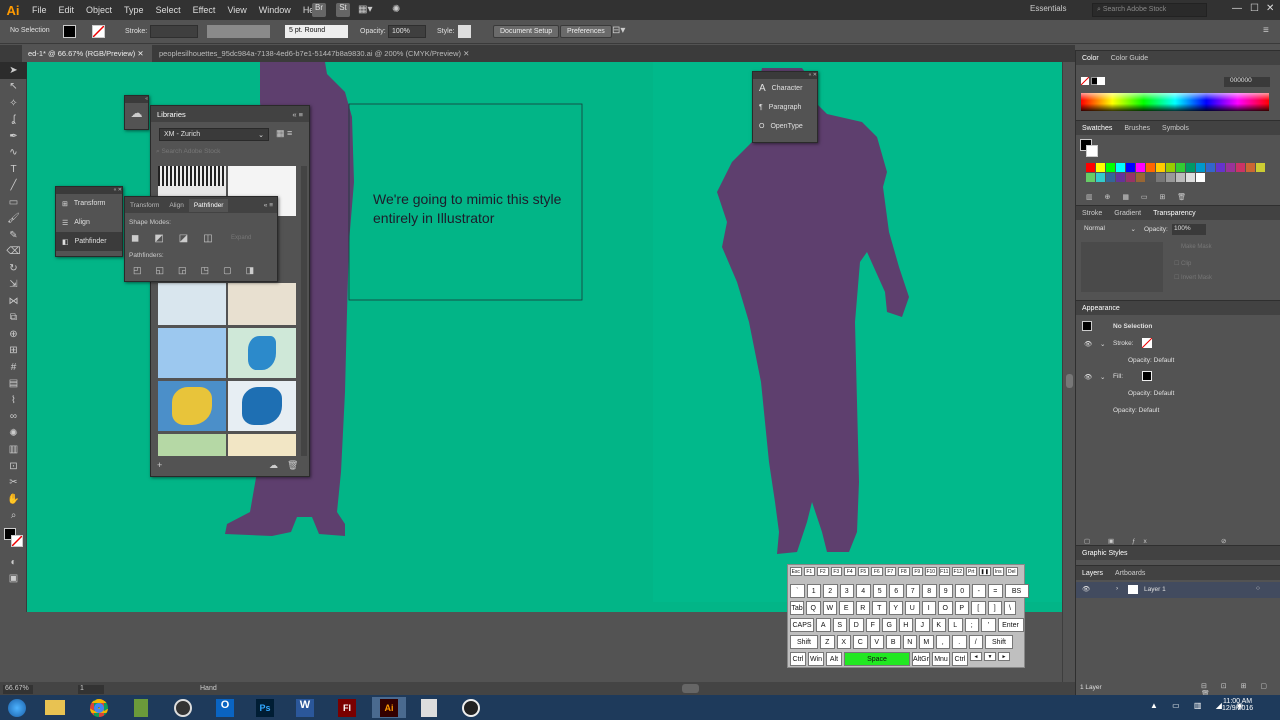 Image resolution: width=1280 pixels, height=720 pixels. I want to click on obs-studio-icon, so click(471, 707).